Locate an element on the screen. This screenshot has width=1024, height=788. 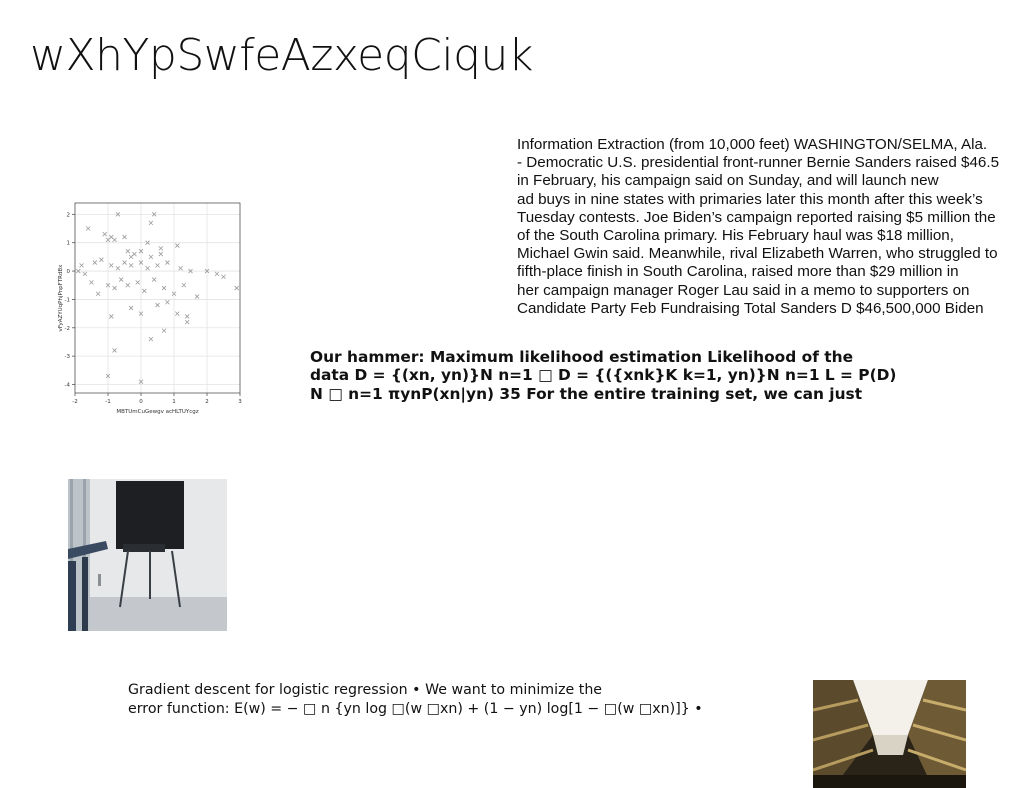
y-tick-label: -4 is located at coordinates (68, 385).